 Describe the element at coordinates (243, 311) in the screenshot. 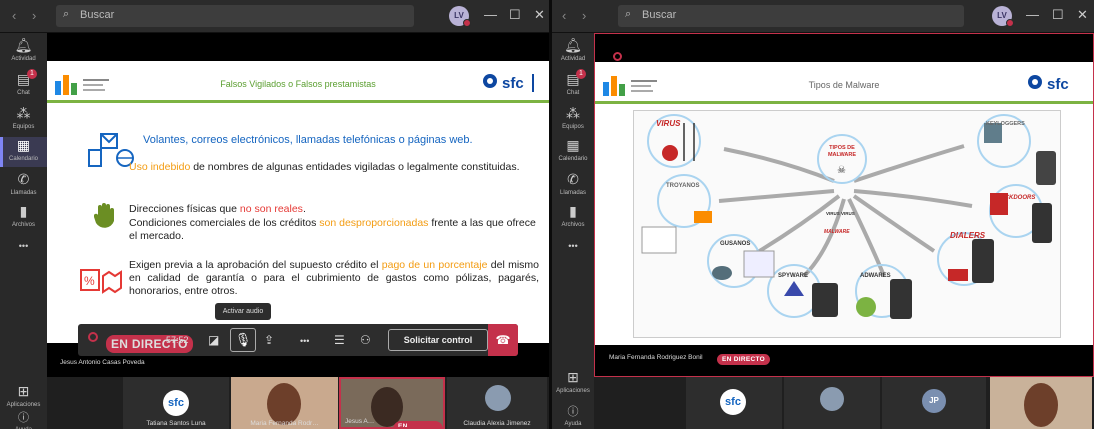

I see `unmute-tooltip: Activar audio` at that location.